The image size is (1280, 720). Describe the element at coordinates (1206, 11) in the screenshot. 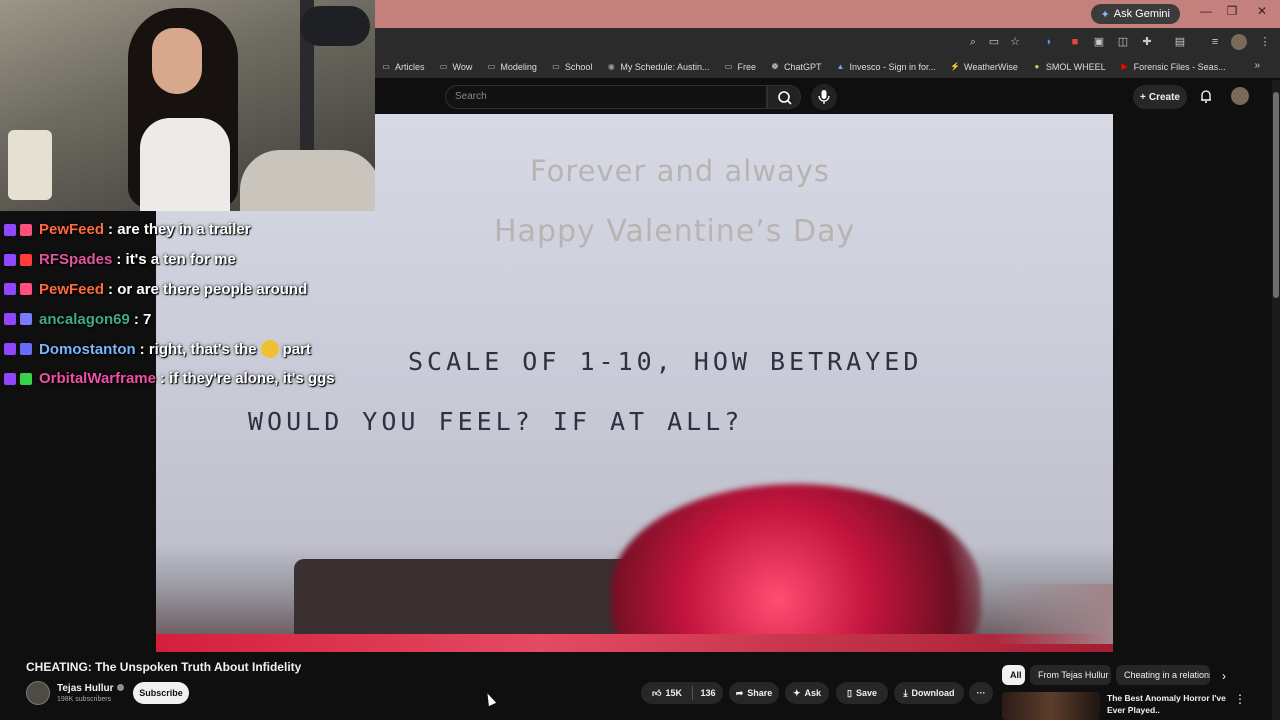

I see `minimize-icon: —` at that location.